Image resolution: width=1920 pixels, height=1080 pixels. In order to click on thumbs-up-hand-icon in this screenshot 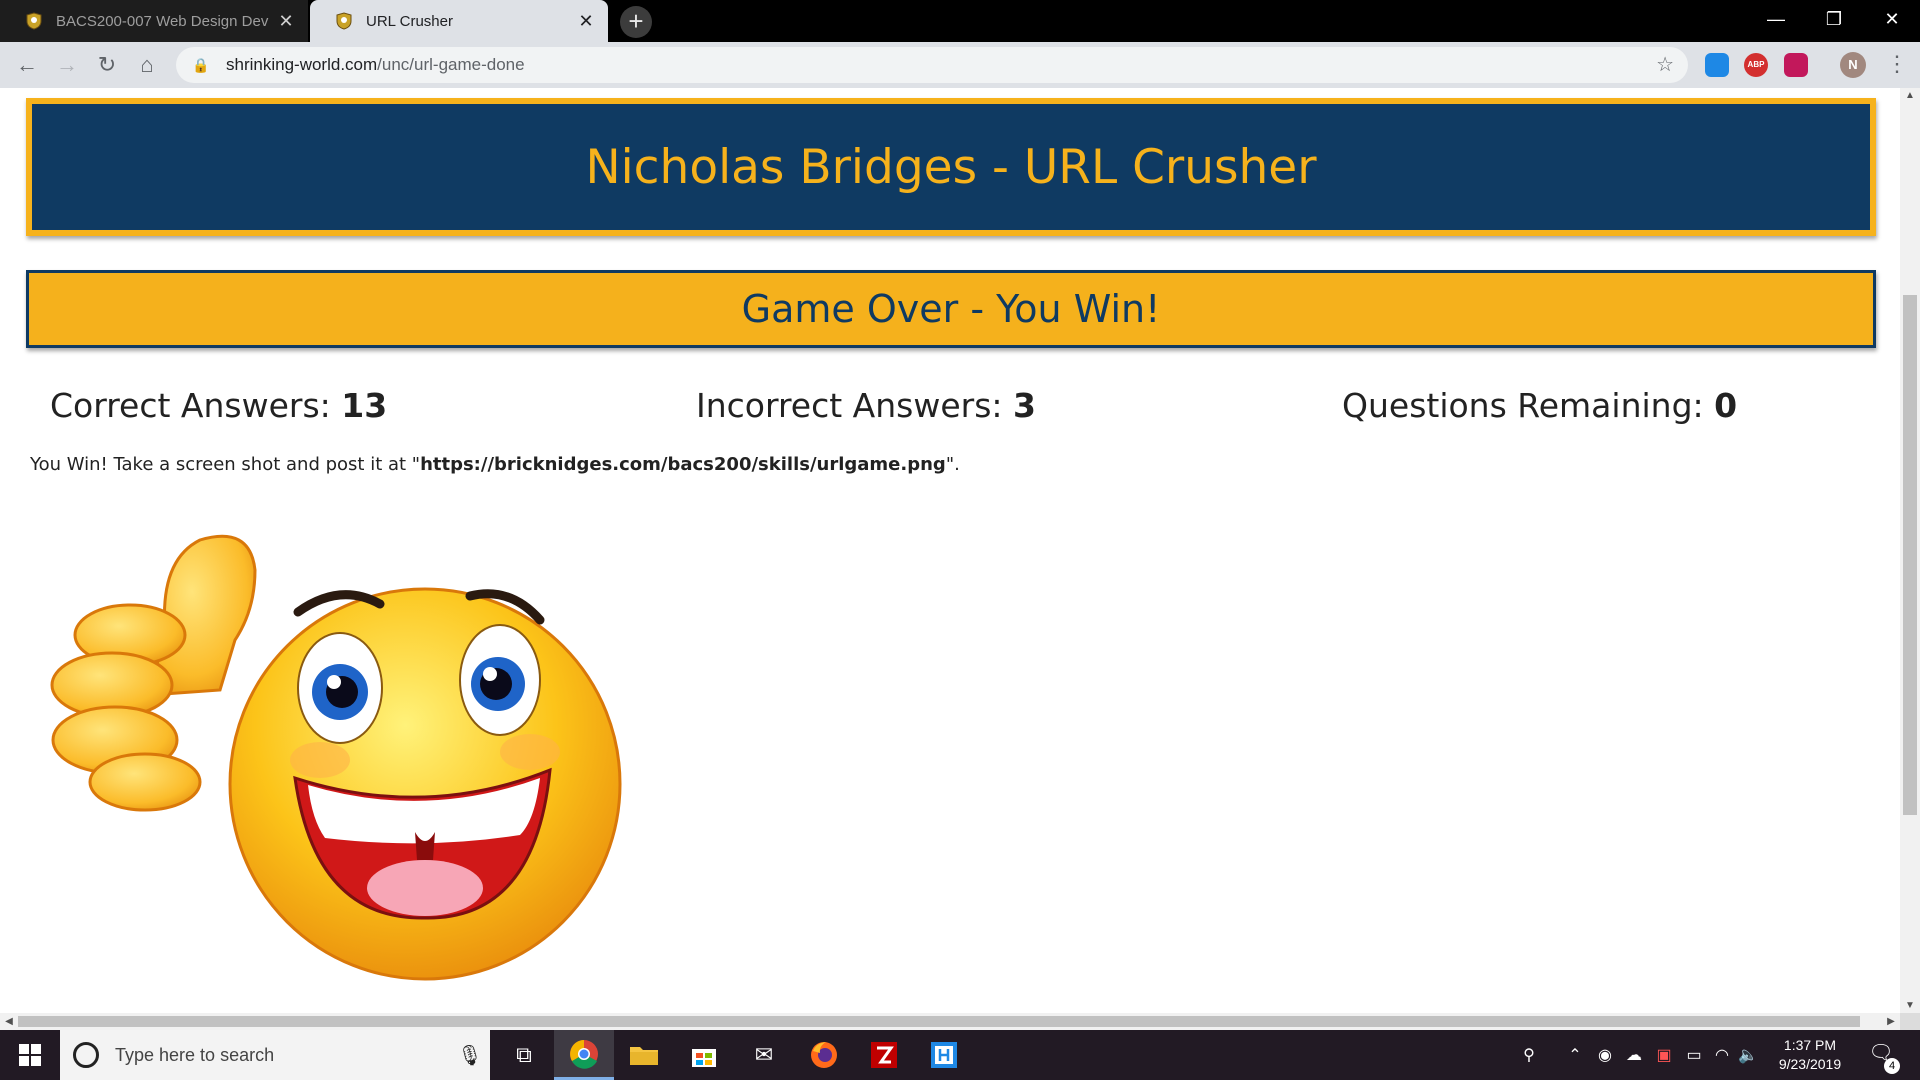, I will do `click(153, 673)`.